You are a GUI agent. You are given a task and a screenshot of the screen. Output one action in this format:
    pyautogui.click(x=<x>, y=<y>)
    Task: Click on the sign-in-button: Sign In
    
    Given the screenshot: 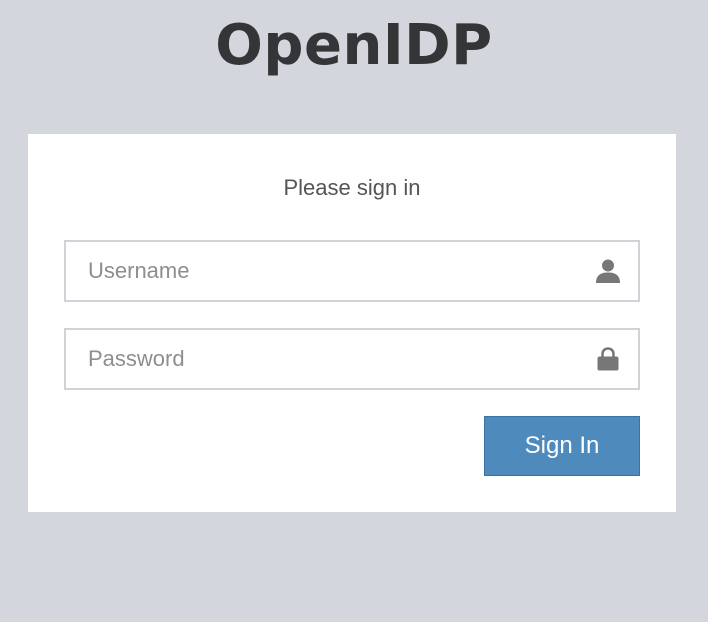 What is the action you would take?
    pyautogui.click(x=562, y=446)
    